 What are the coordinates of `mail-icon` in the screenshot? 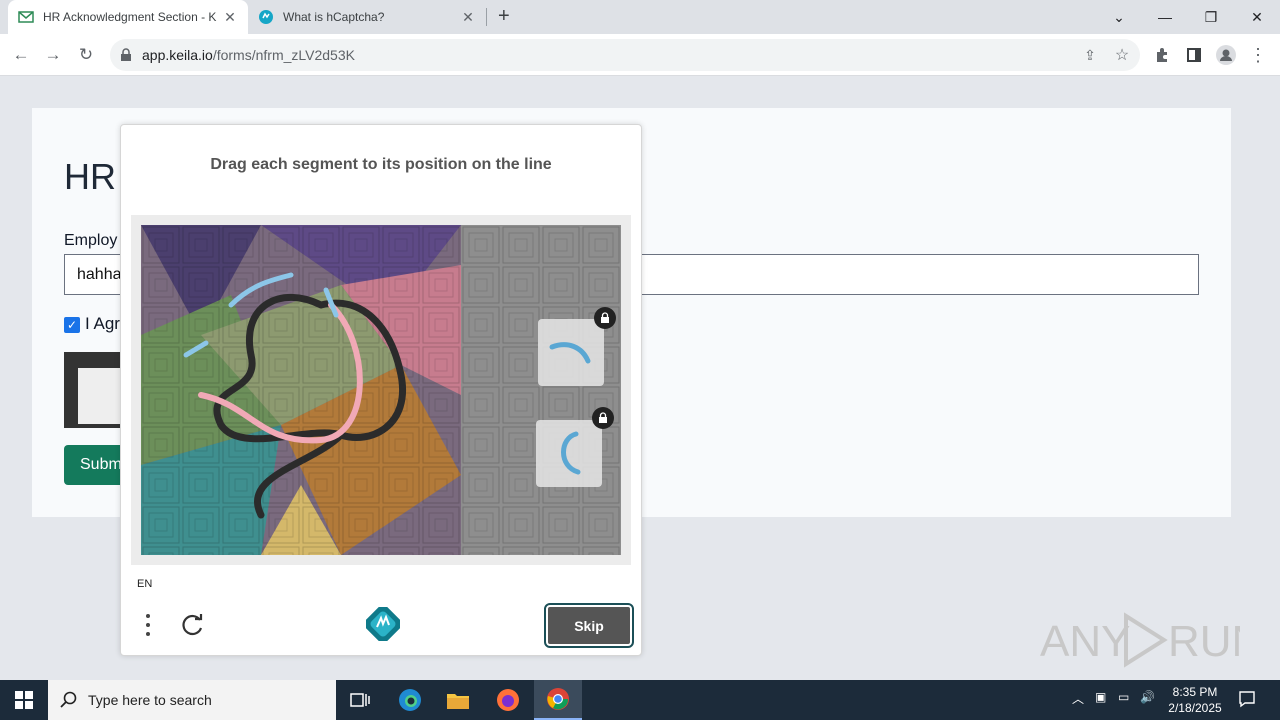 It's located at (26, 17).